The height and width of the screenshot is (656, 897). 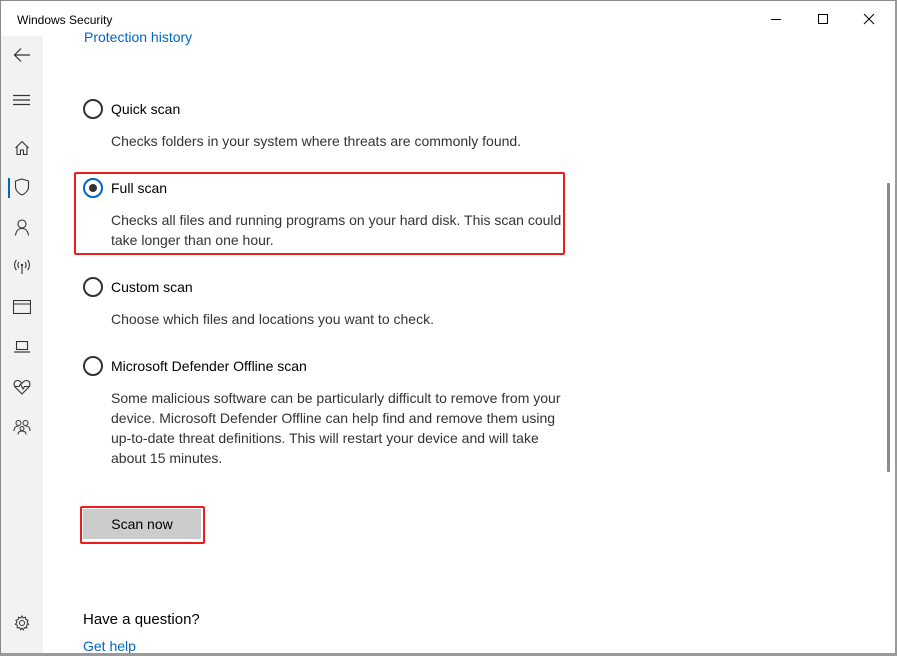 I want to click on gear-icon, so click(x=22, y=623).